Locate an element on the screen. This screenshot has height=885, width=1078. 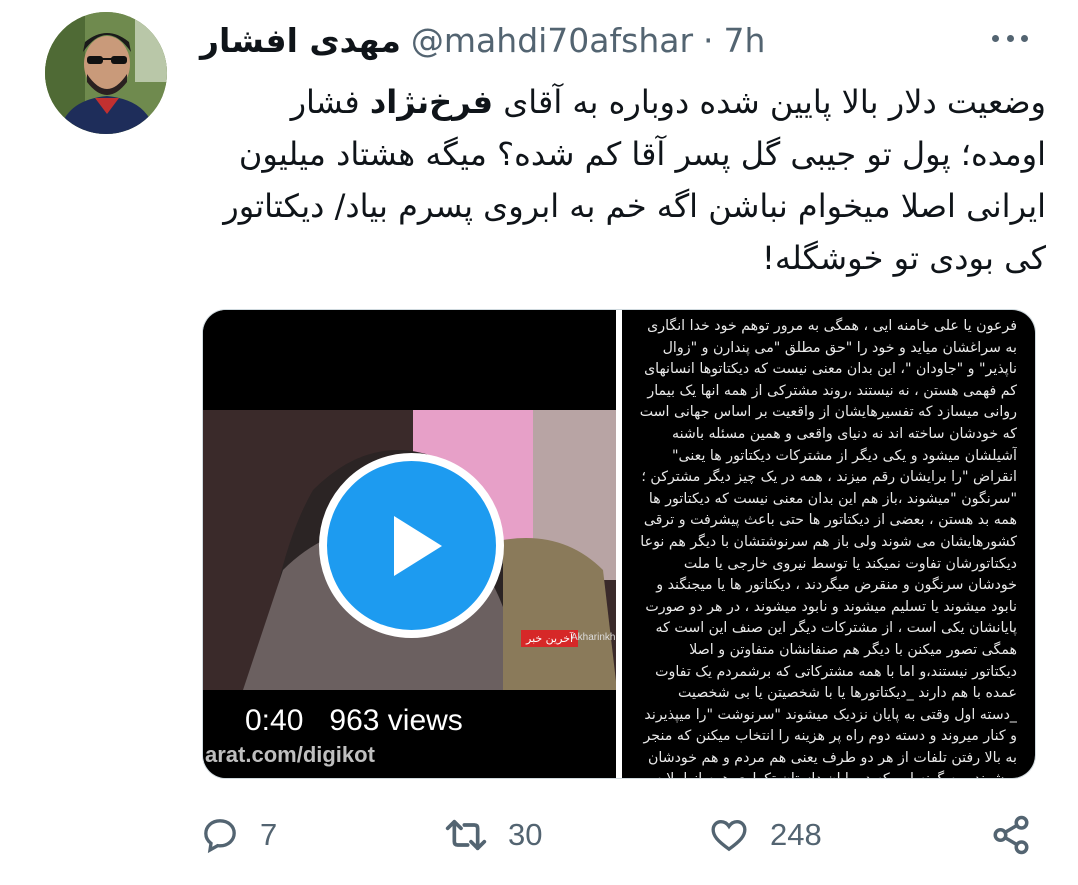
play-button is located at coordinates (411, 545).